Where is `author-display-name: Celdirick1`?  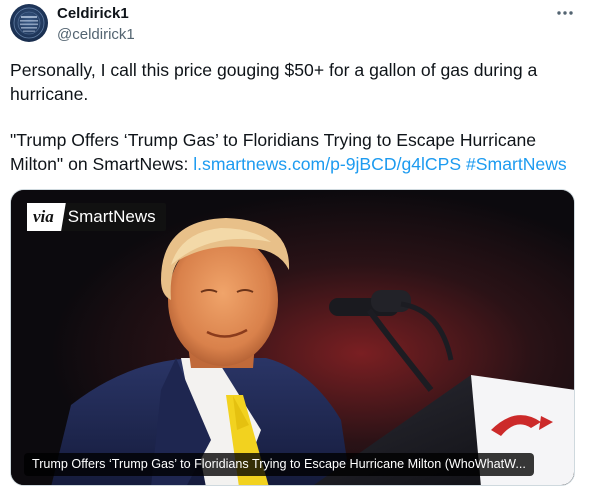 author-display-name: Celdirick1 is located at coordinates (93, 13).